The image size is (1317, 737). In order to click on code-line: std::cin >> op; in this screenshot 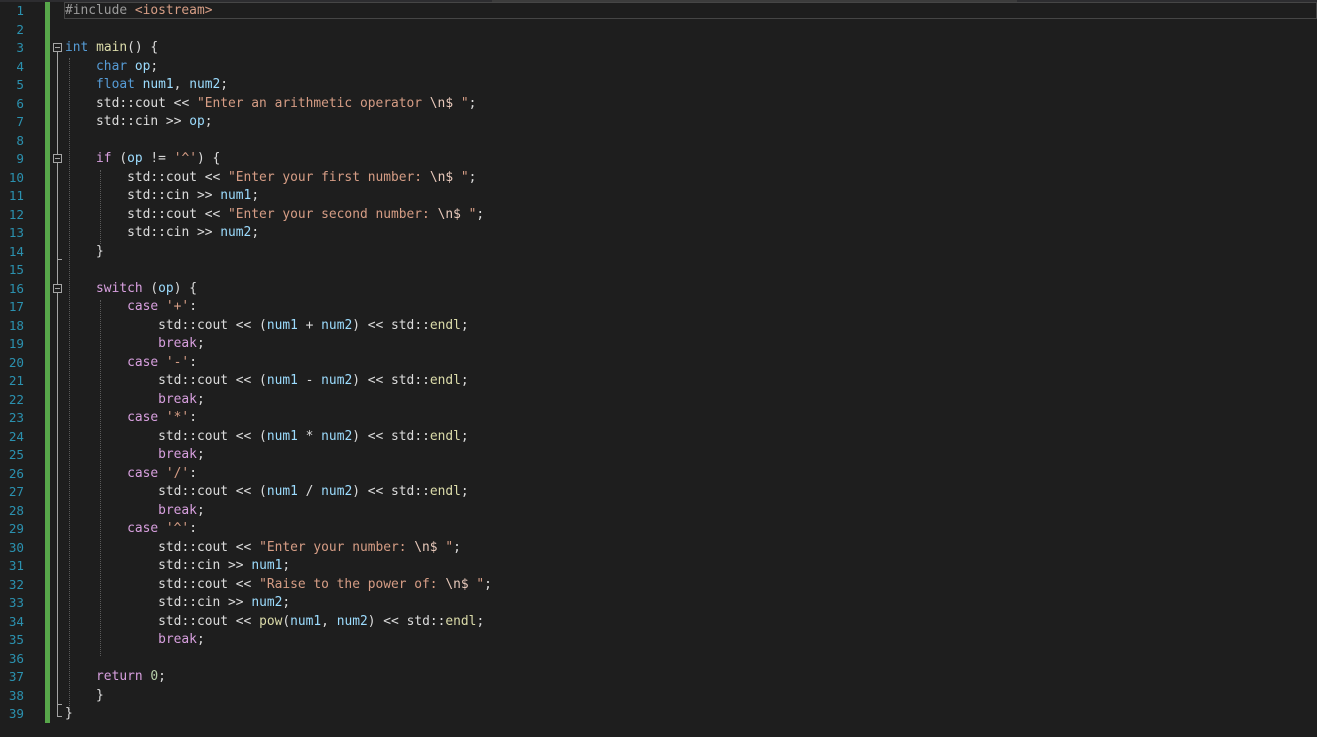, I will do `click(278, 122)`.